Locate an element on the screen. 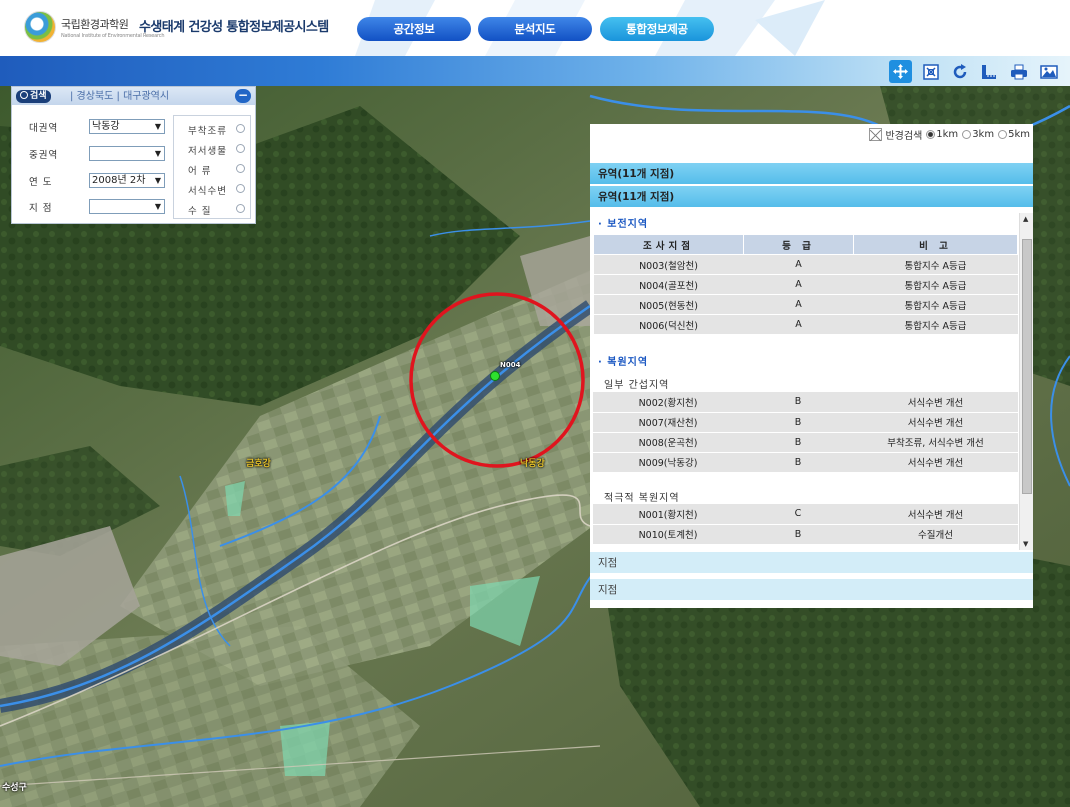  indicator-options: 부착조류 저서생물 어 류 서식수변 수 질 is located at coordinates (212, 167).